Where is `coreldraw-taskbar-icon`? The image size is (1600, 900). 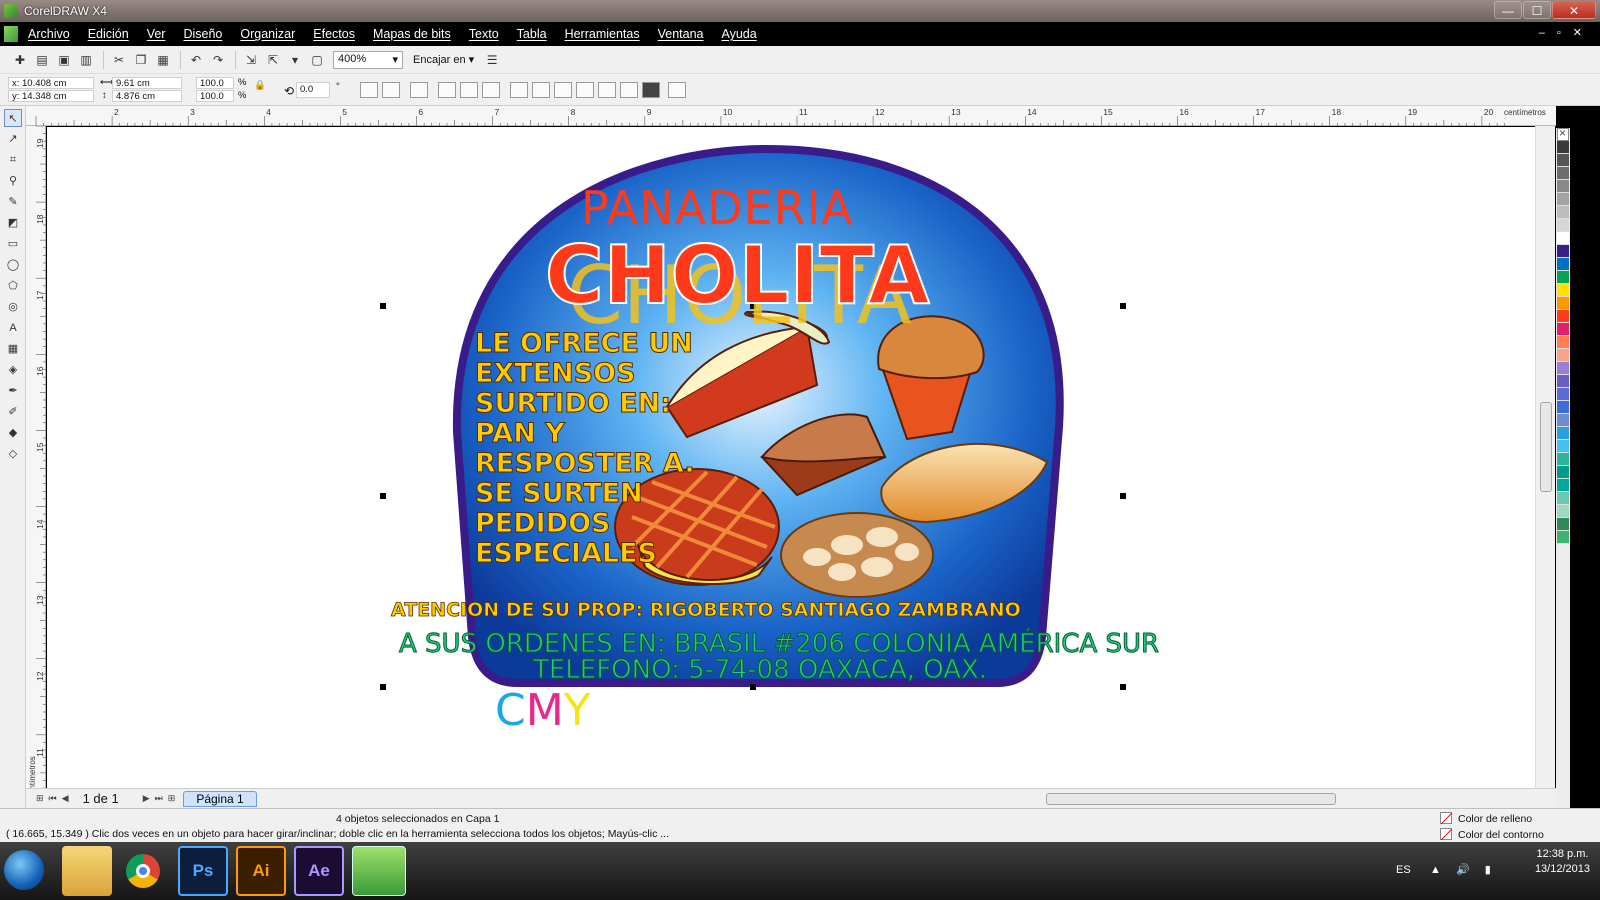
coreldraw-taskbar-icon is located at coordinates (379, 871).